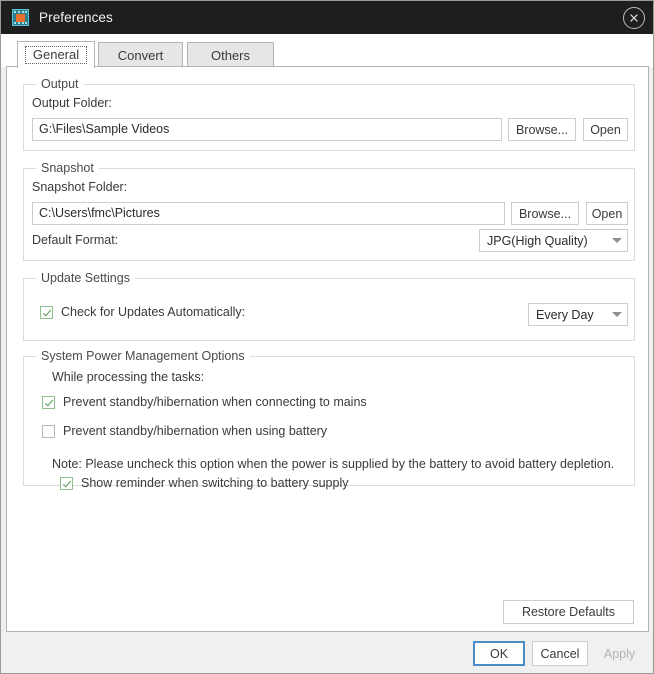 This screenshot has height=674, width=654. Describe the element at coordinates (499, 653) in the screenshot. I see `ok-button: OK` at that location.